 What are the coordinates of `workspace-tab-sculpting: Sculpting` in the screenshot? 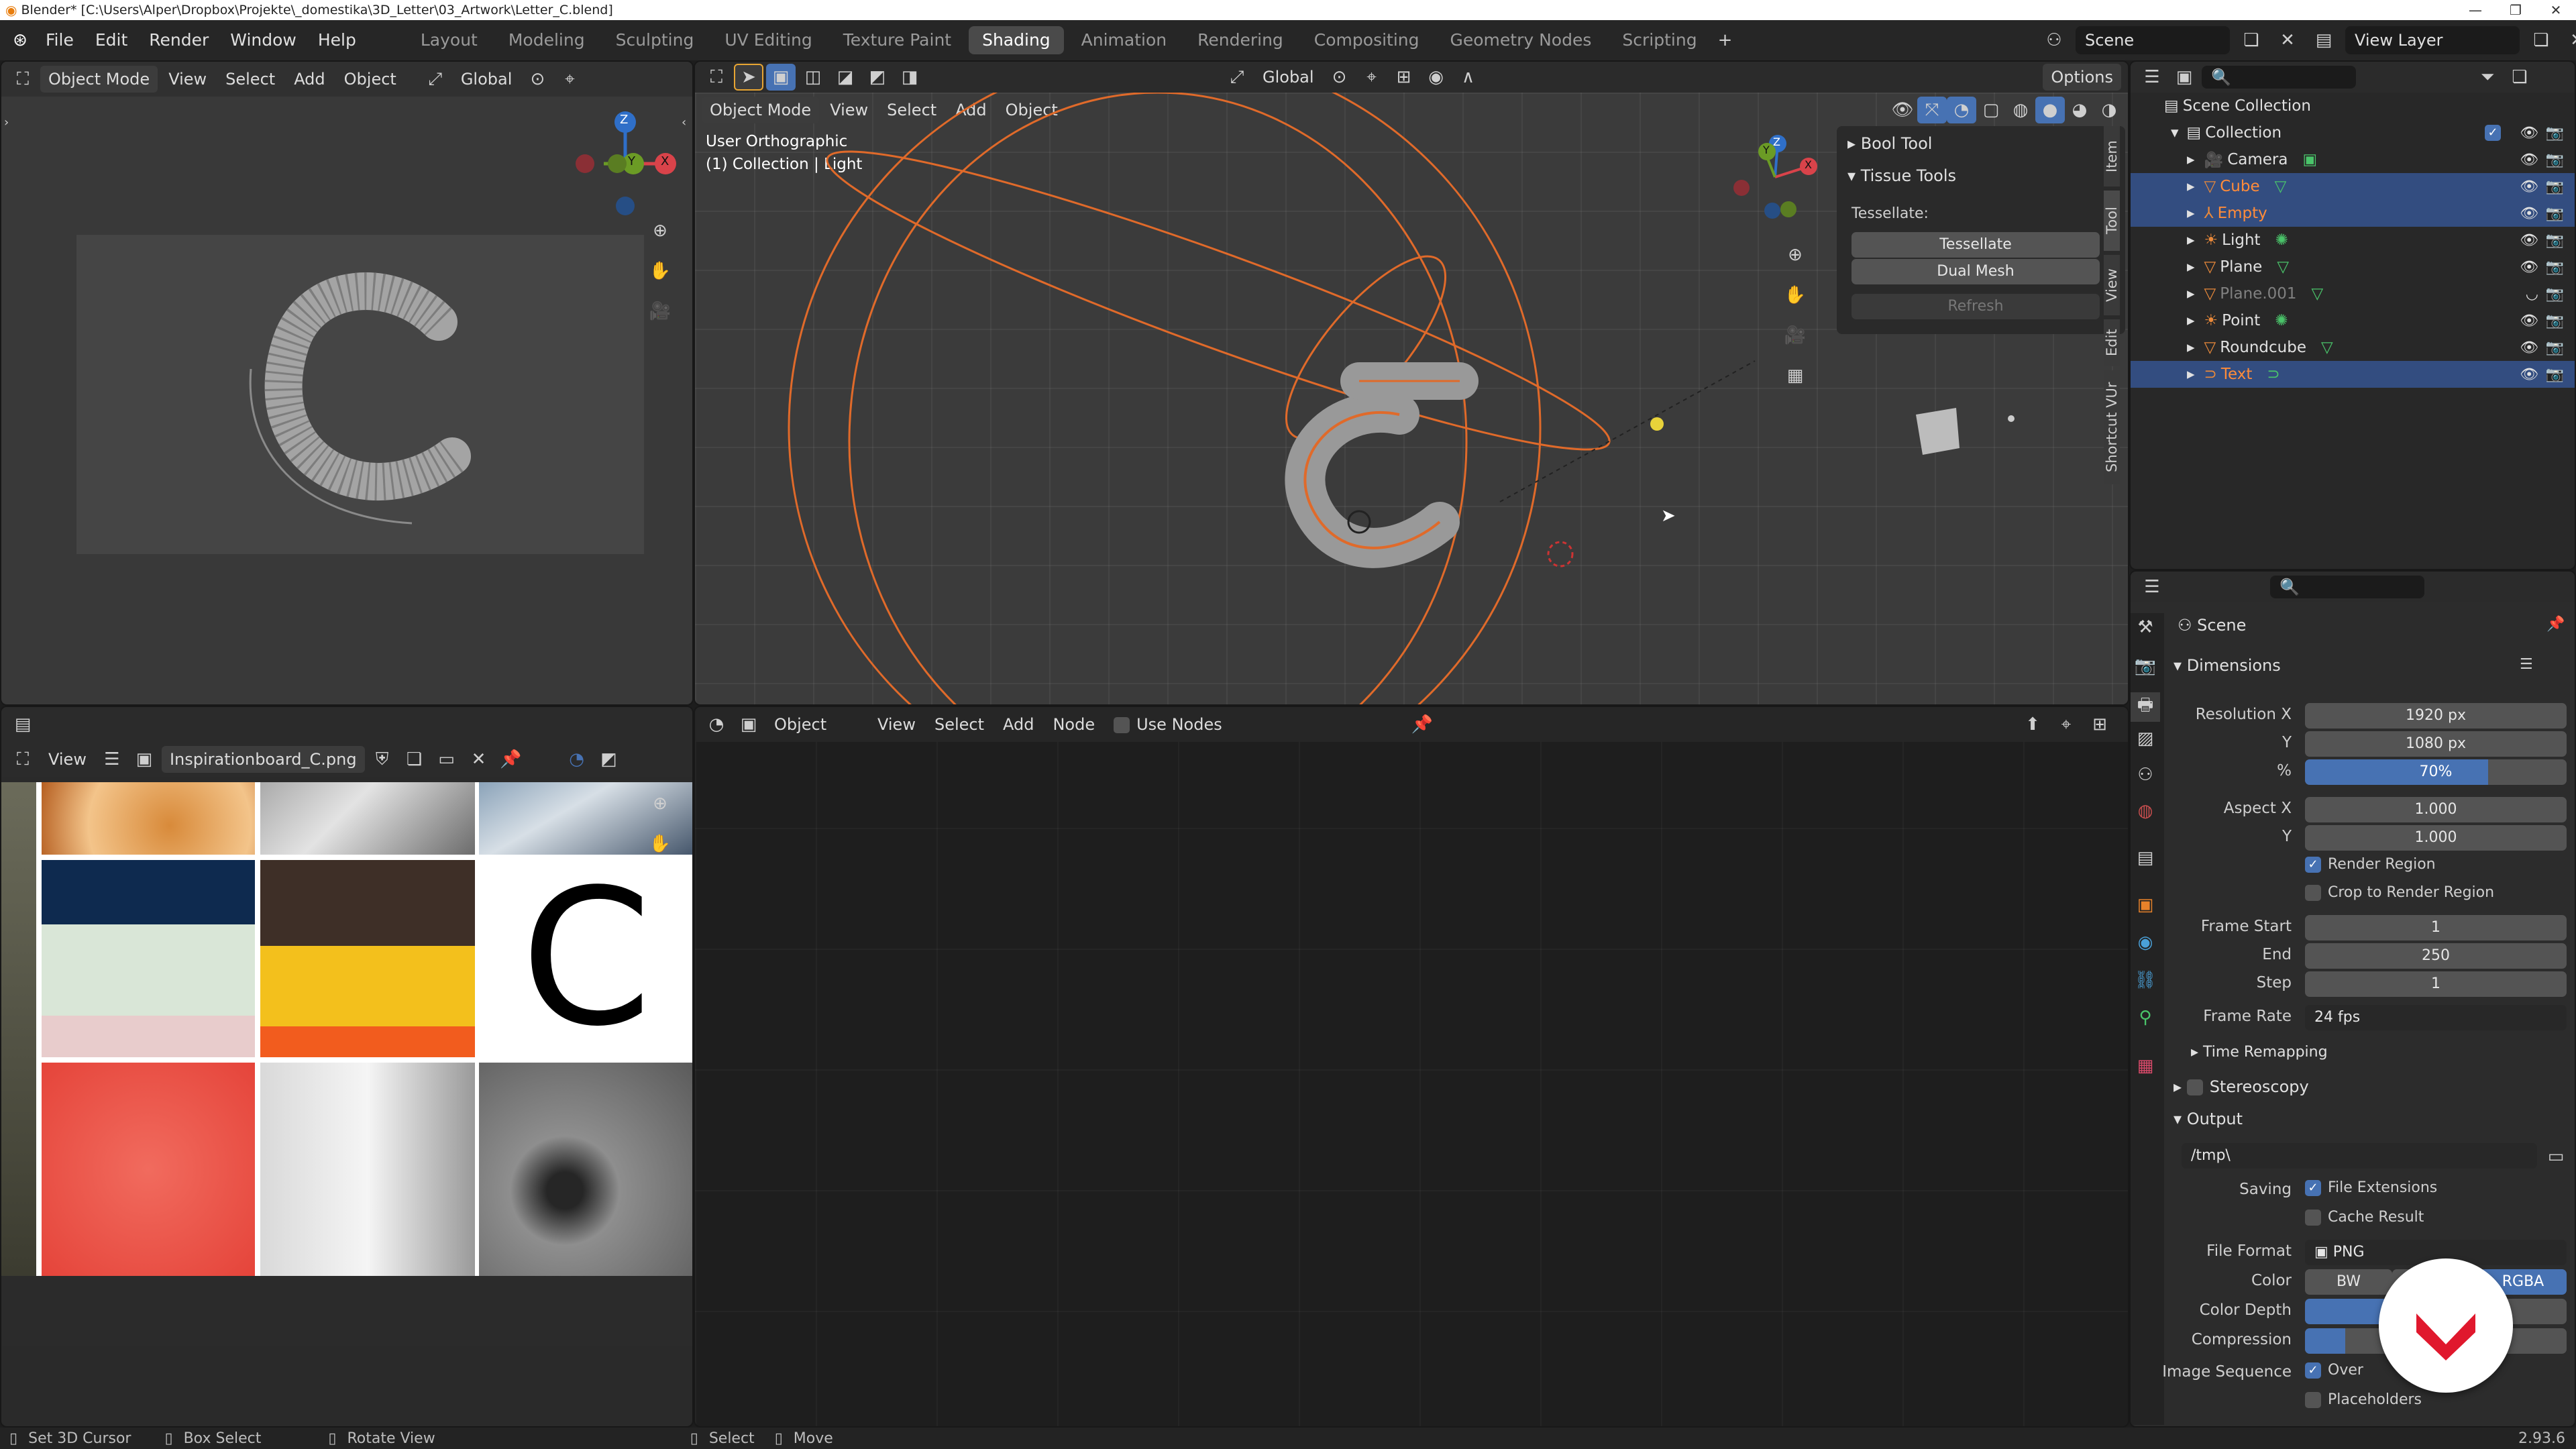 It's located at (655, 40).